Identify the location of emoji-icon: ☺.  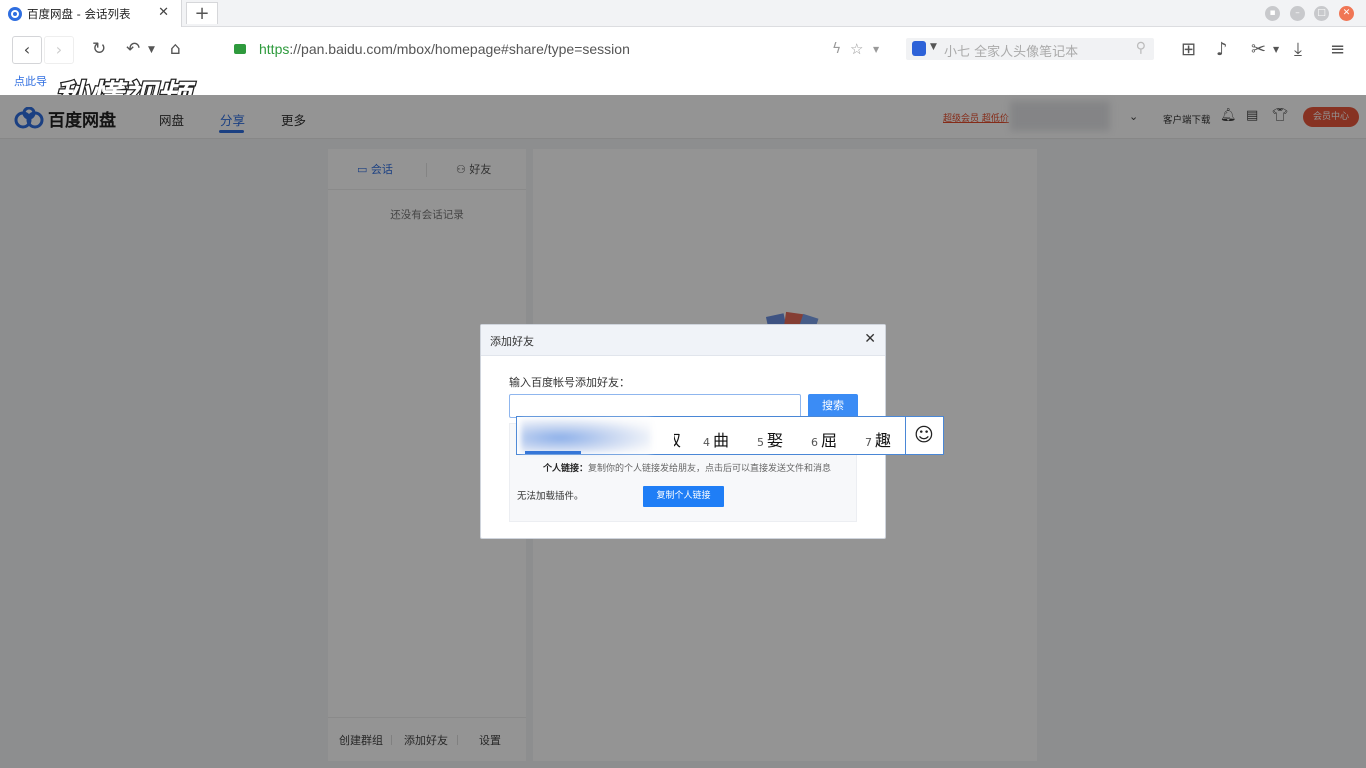
(924, 435).